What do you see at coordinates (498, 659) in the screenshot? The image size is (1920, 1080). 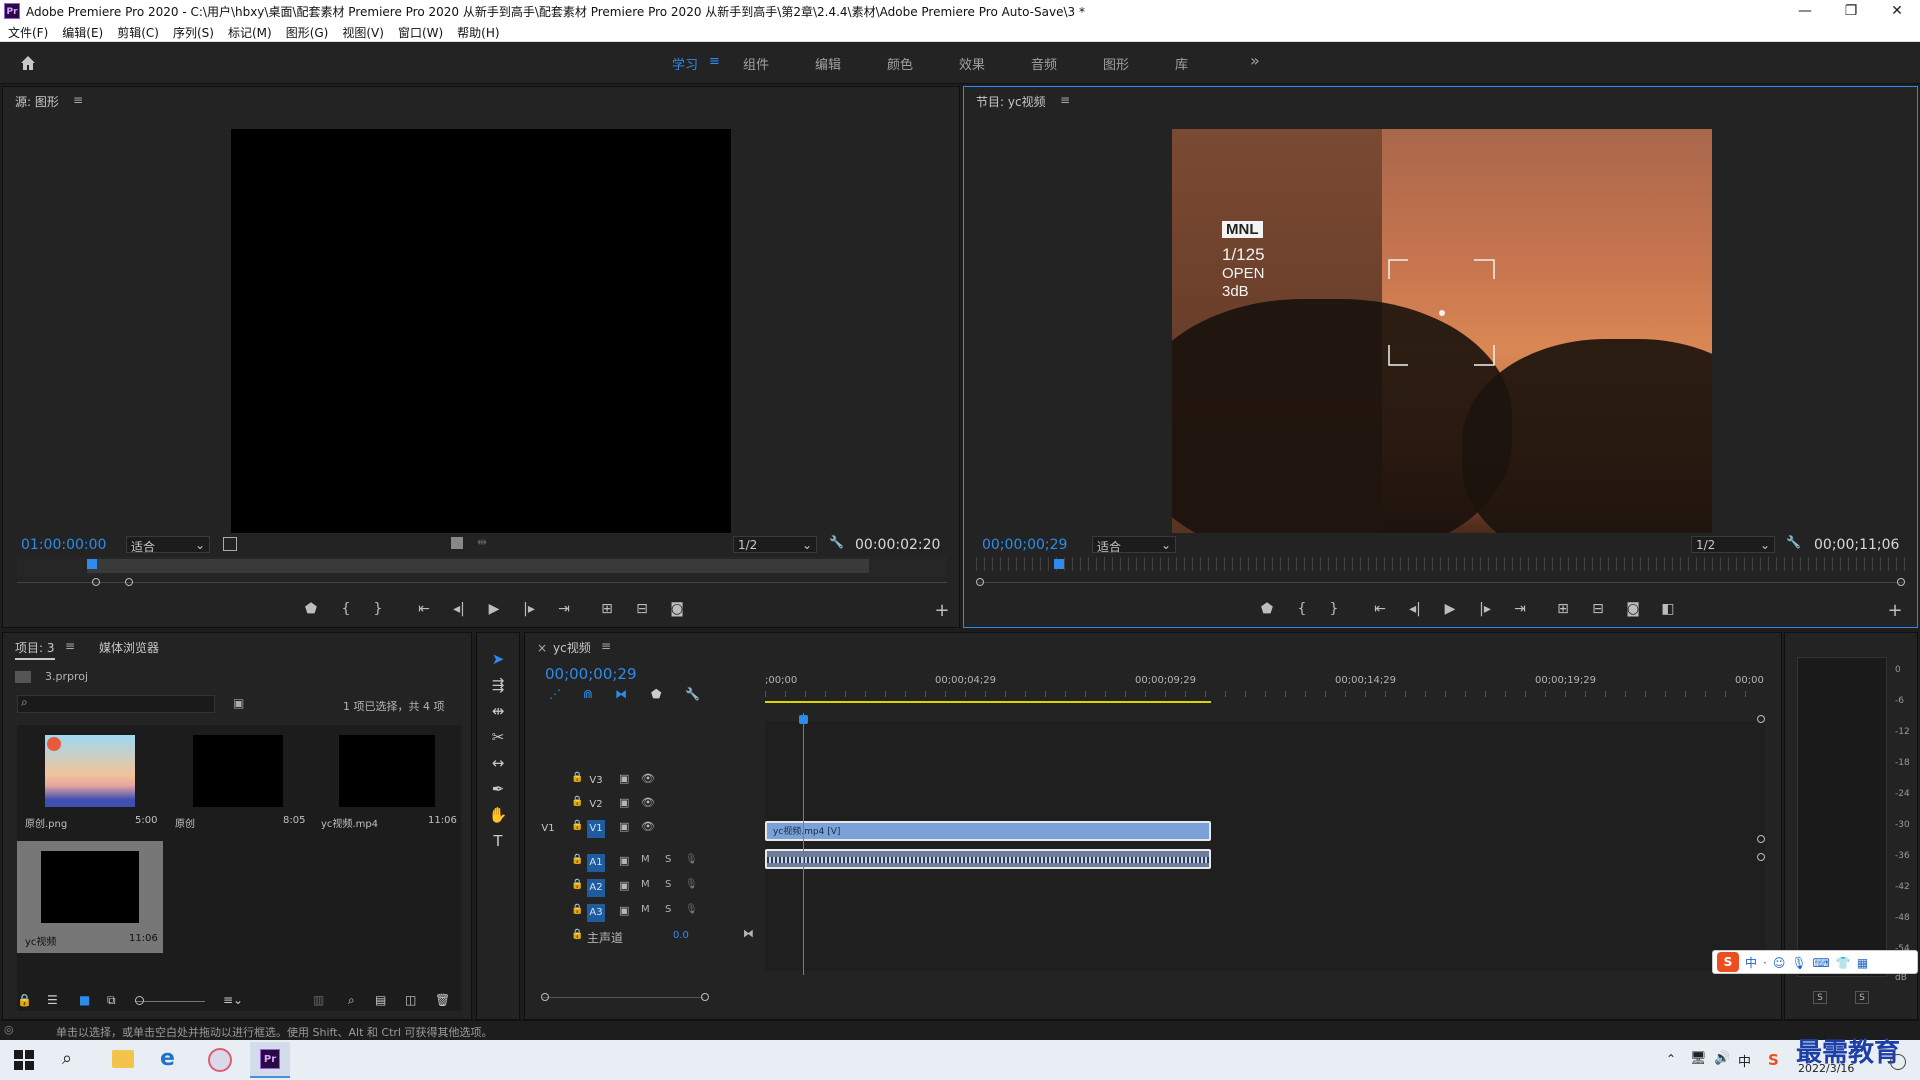 I see `selection-tool-icon: ➤` at bounding box center [498, 659].